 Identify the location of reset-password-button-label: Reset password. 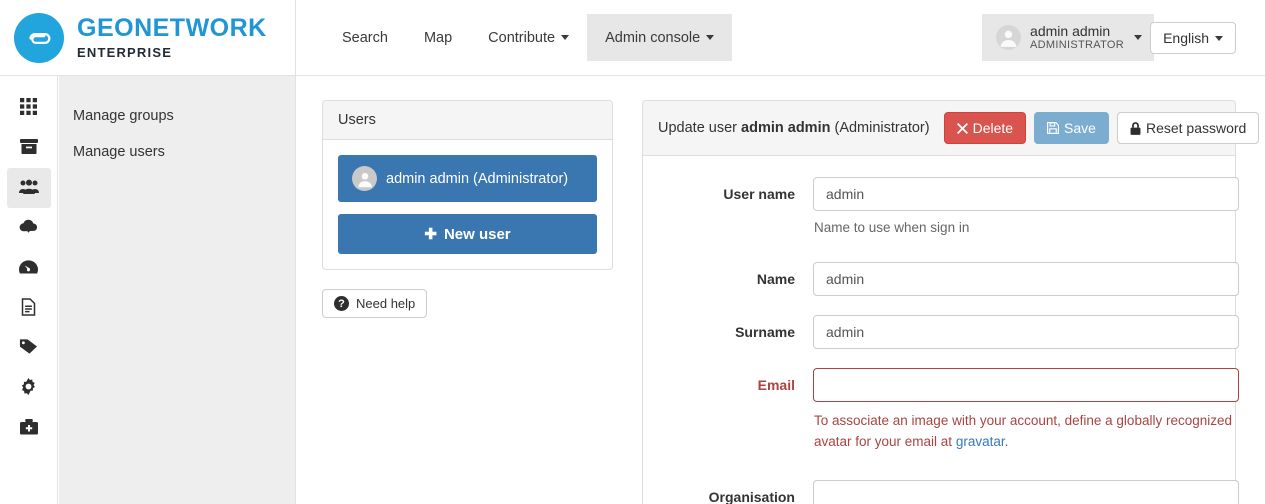
(1196, 128).